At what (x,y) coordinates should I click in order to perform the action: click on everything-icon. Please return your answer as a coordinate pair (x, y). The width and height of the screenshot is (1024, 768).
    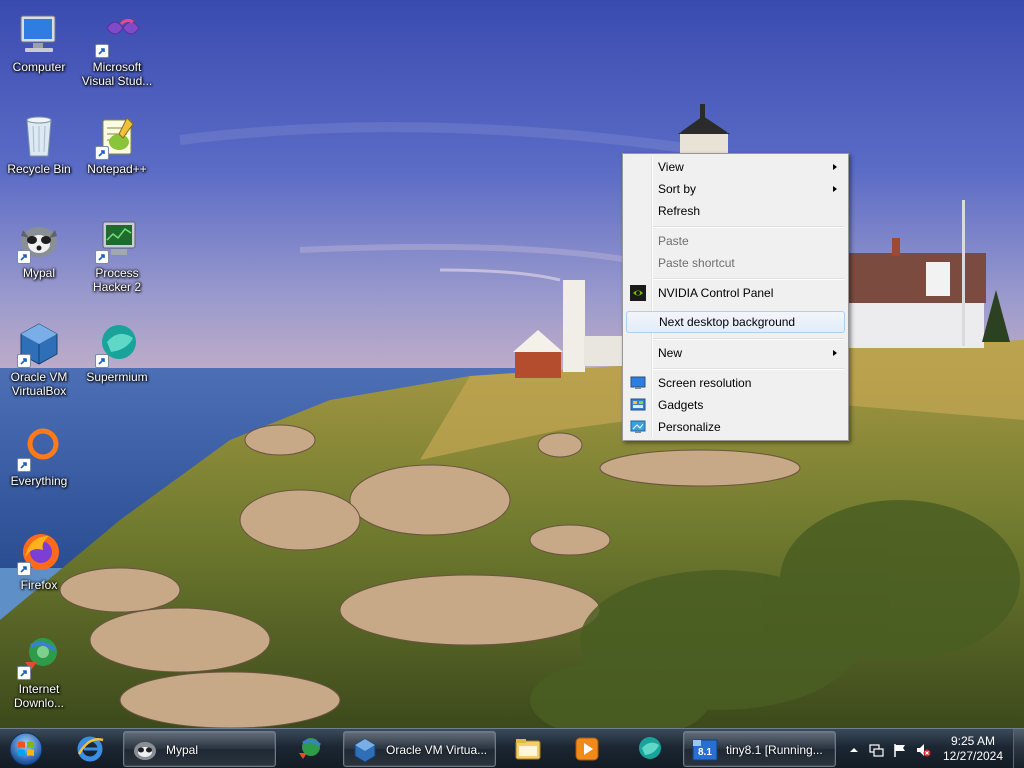
    Looking at the image, I should click on (39, 448).